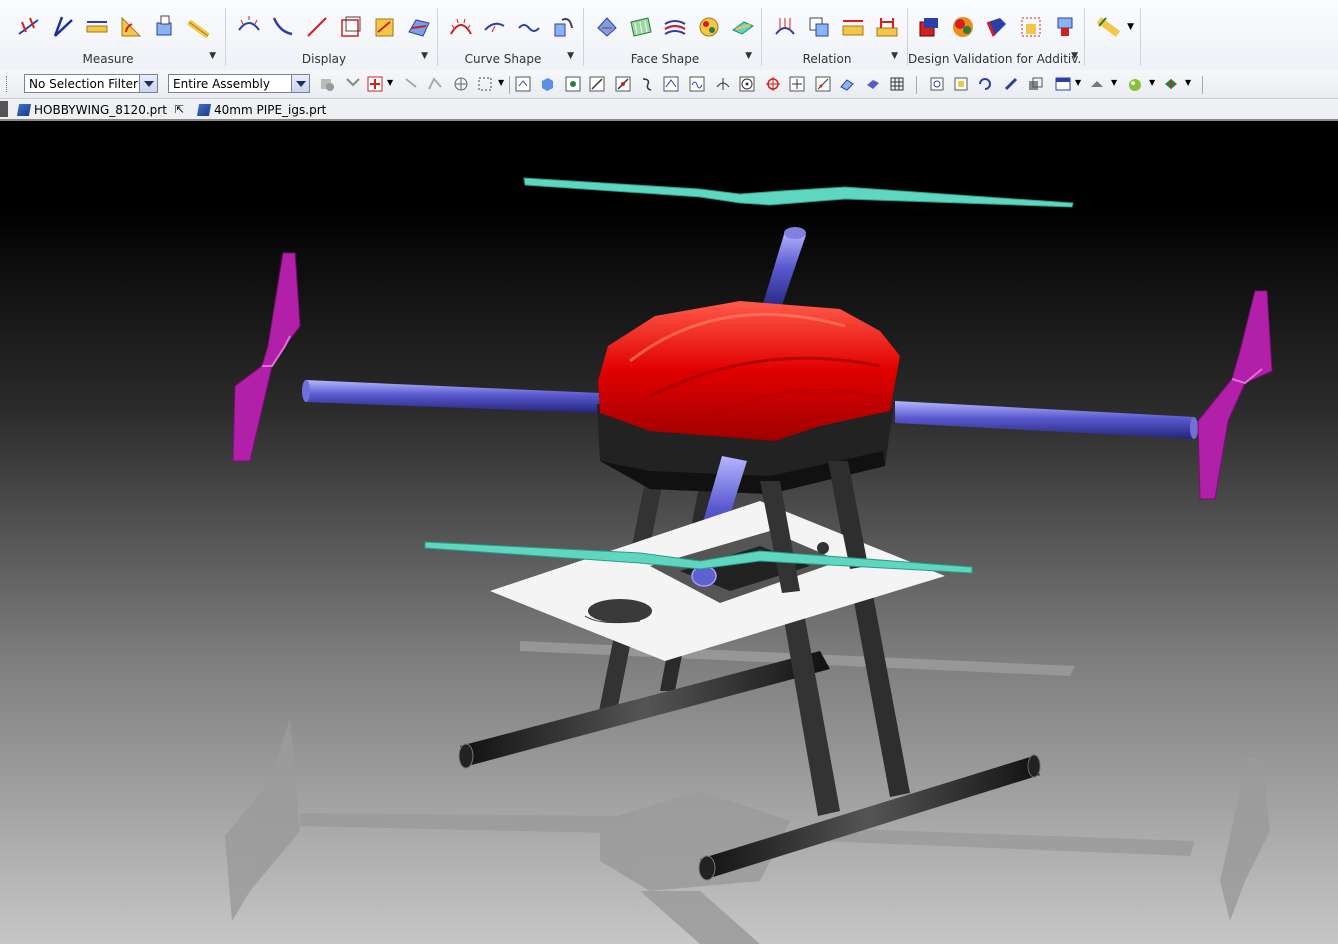 The image size is (1338, 944). I want to click on divider, so click(583, 37).